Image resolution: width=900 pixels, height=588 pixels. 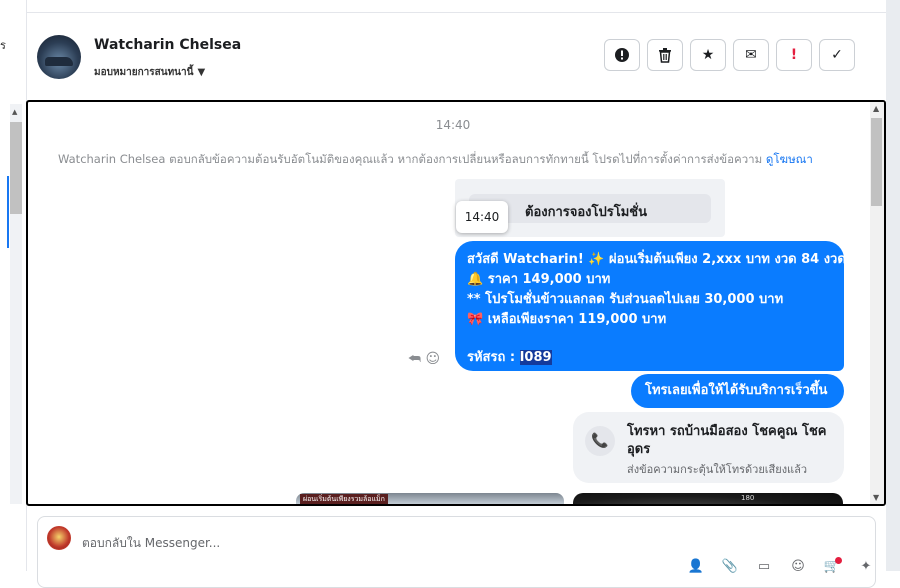 I want to click on code-label: รหัสรถ :, so click(x=493, y=357).